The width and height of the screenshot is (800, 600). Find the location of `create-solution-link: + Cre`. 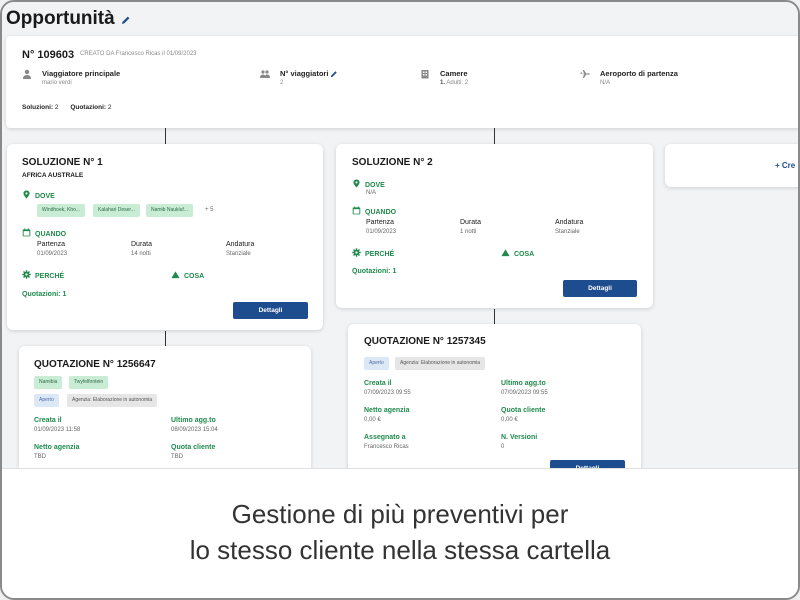

create-solution-link: + Cre is located at coordinates (785, 165).